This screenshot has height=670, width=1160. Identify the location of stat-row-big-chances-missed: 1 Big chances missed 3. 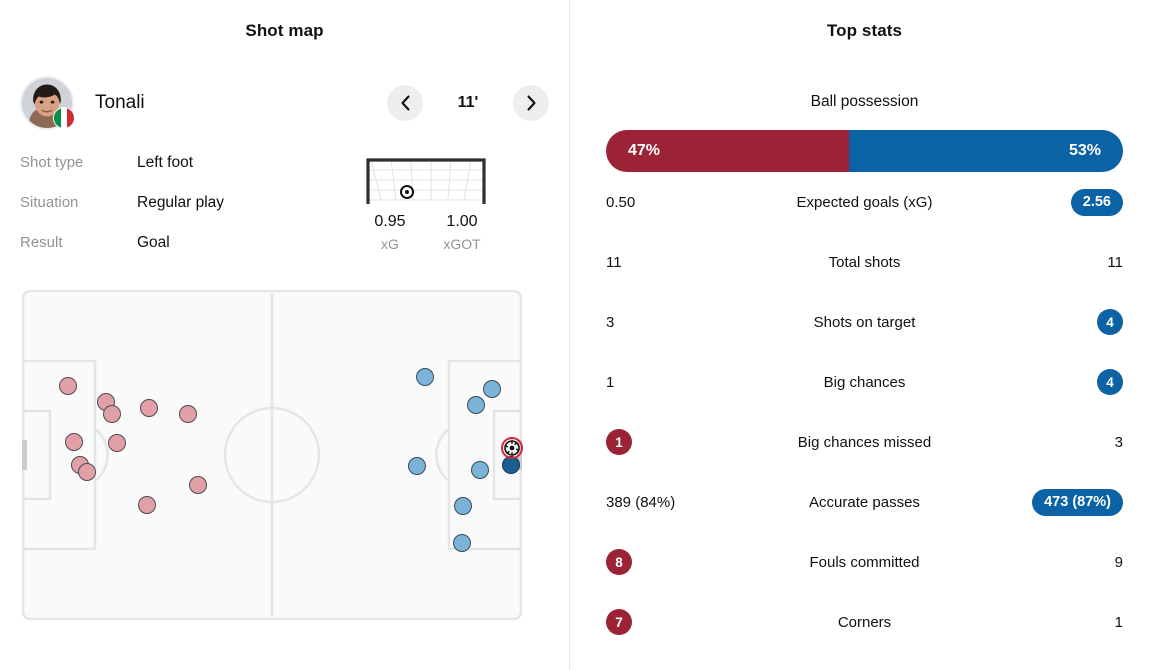
(864, 442).